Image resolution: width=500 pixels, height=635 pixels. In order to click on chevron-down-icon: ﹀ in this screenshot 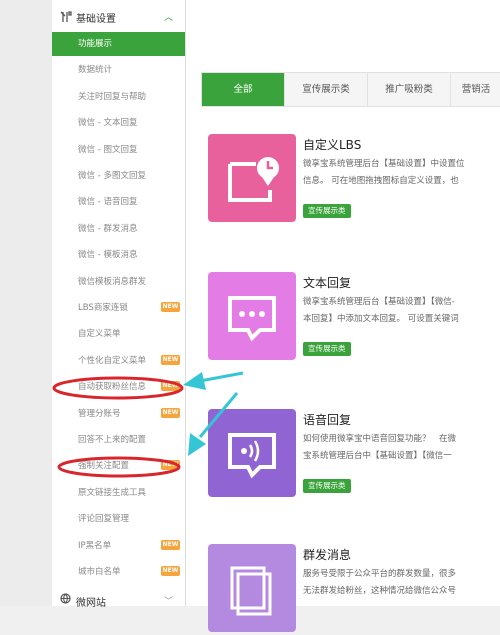, I will do `click(169, 602)`.